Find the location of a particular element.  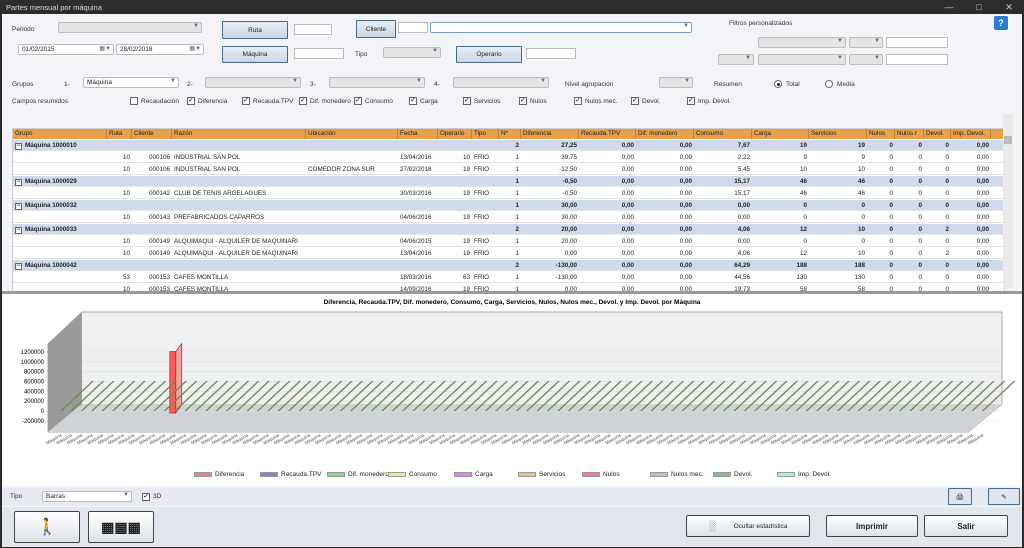

resumen-media-radio is located at coordinates (829, 84).